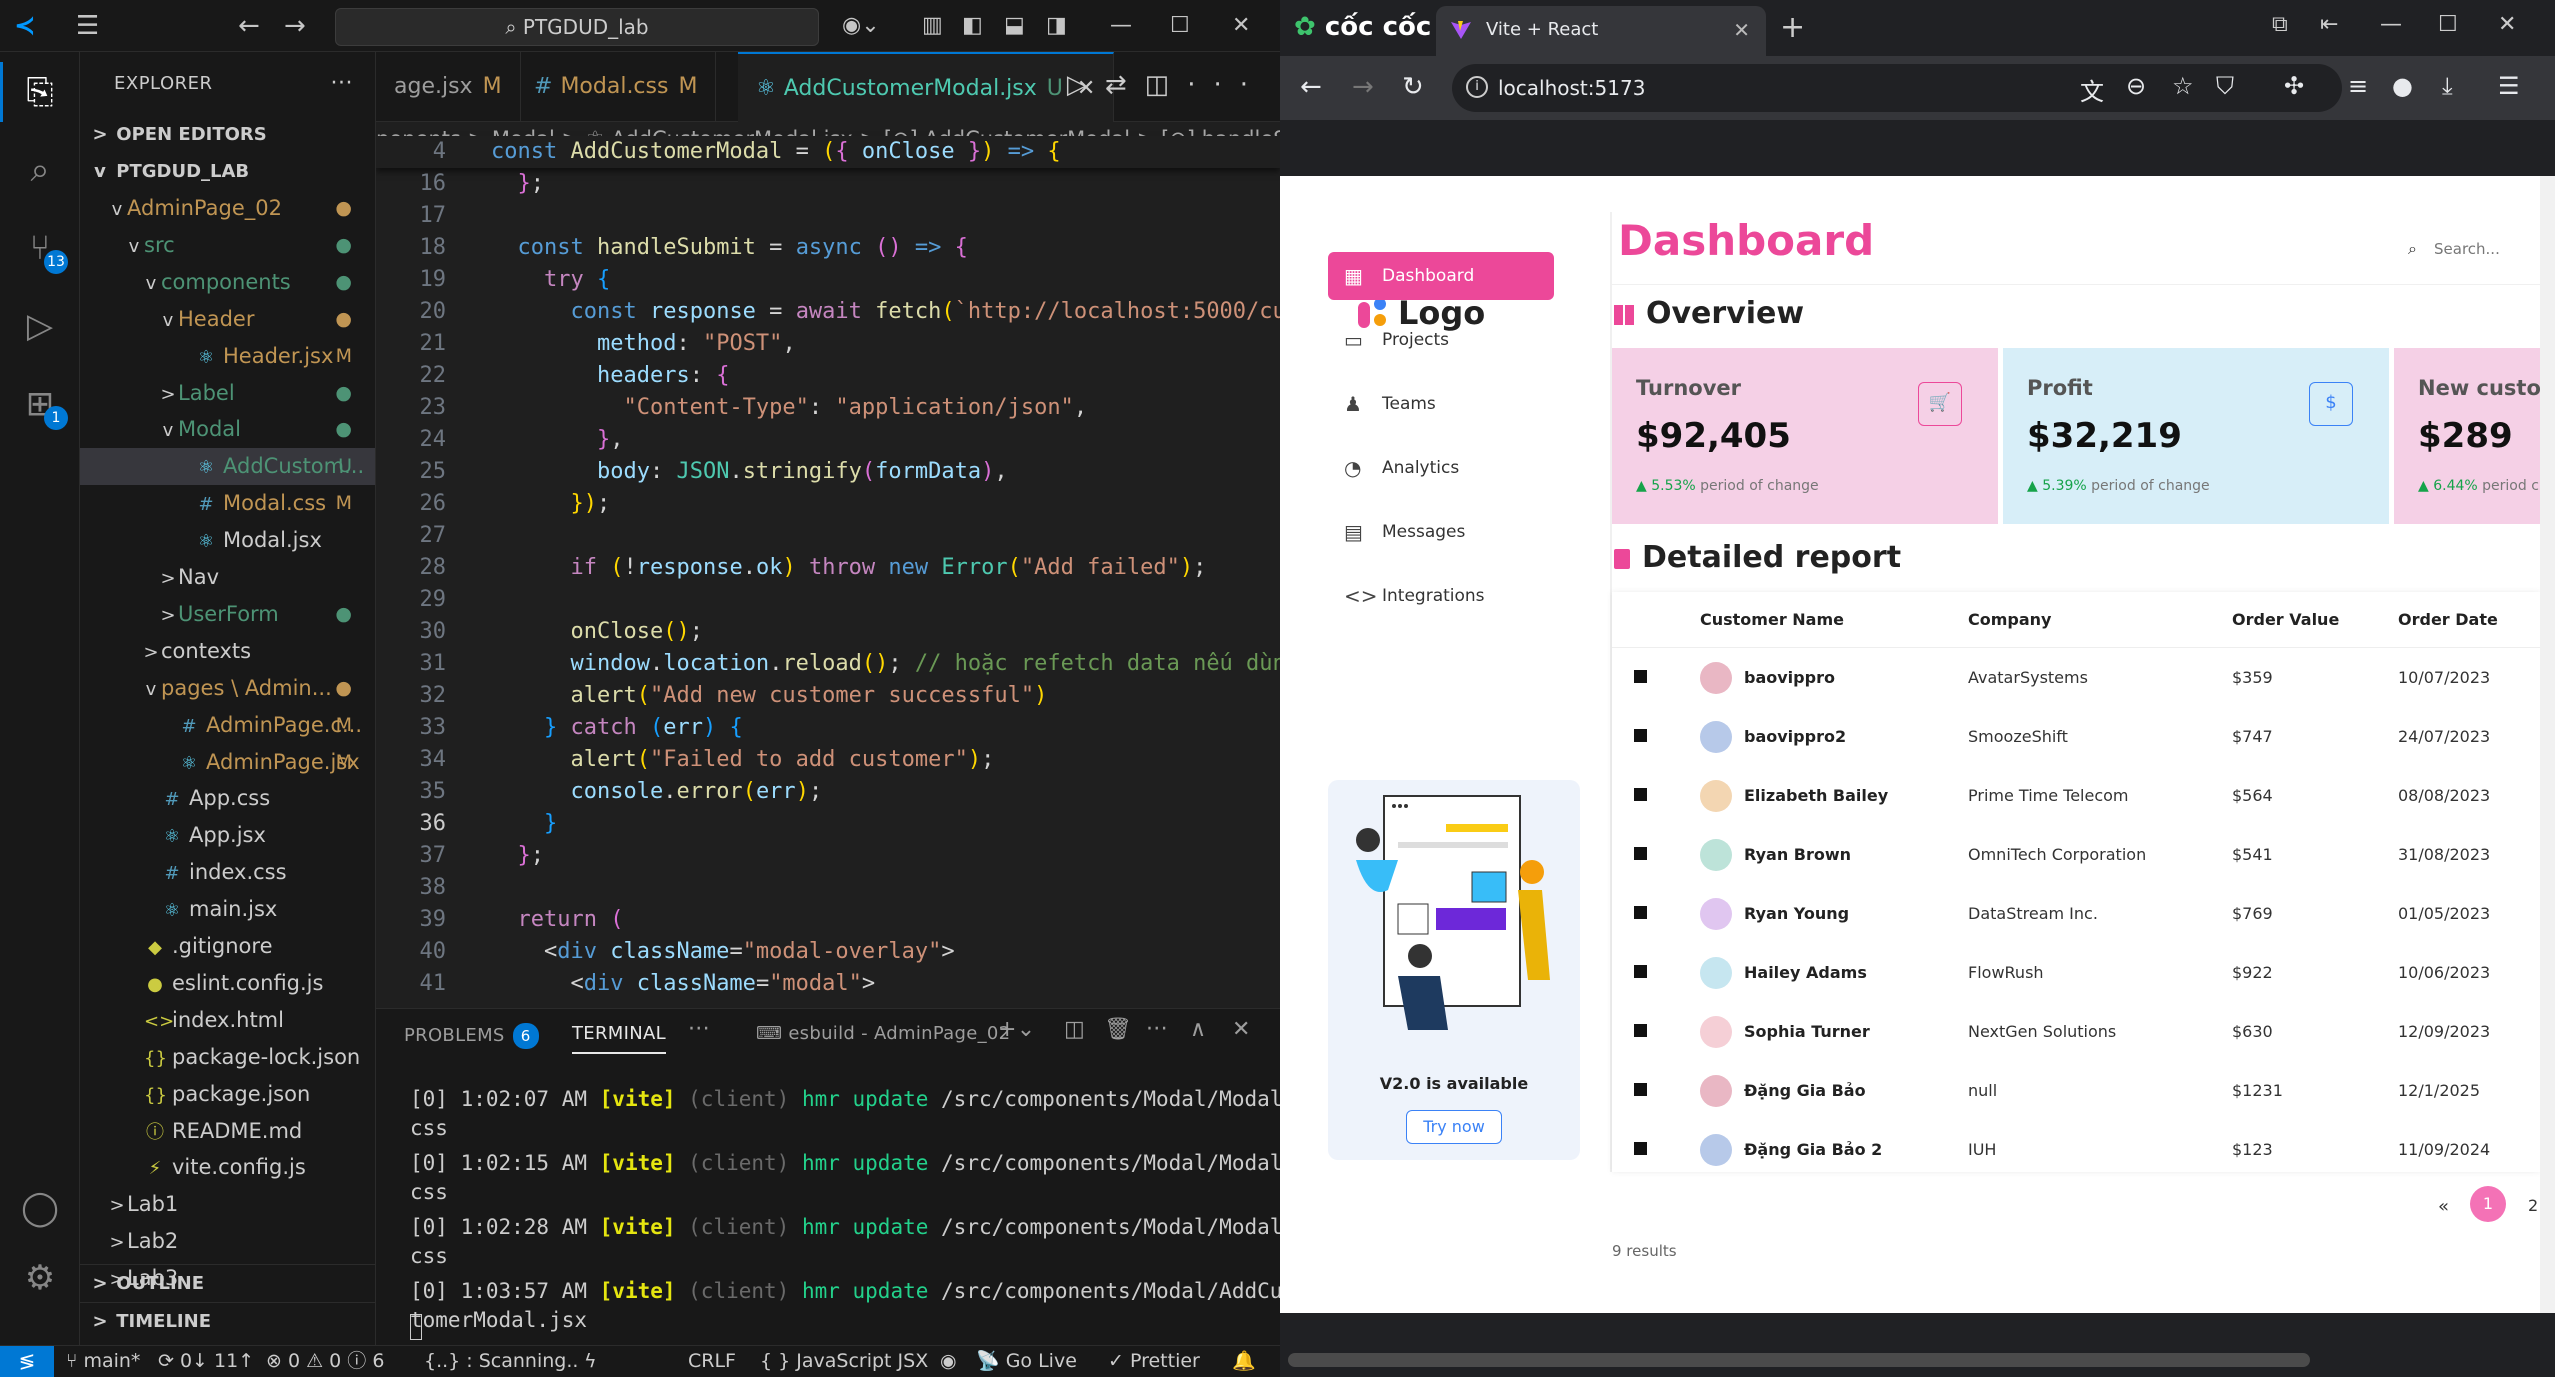 Image resolution: width=2555 pixels, height=1377 pixels. Describe the element at coordinates (227, 540) in the screenshot. I see `tree-item: ⚛ Modal.jsx` at that location.